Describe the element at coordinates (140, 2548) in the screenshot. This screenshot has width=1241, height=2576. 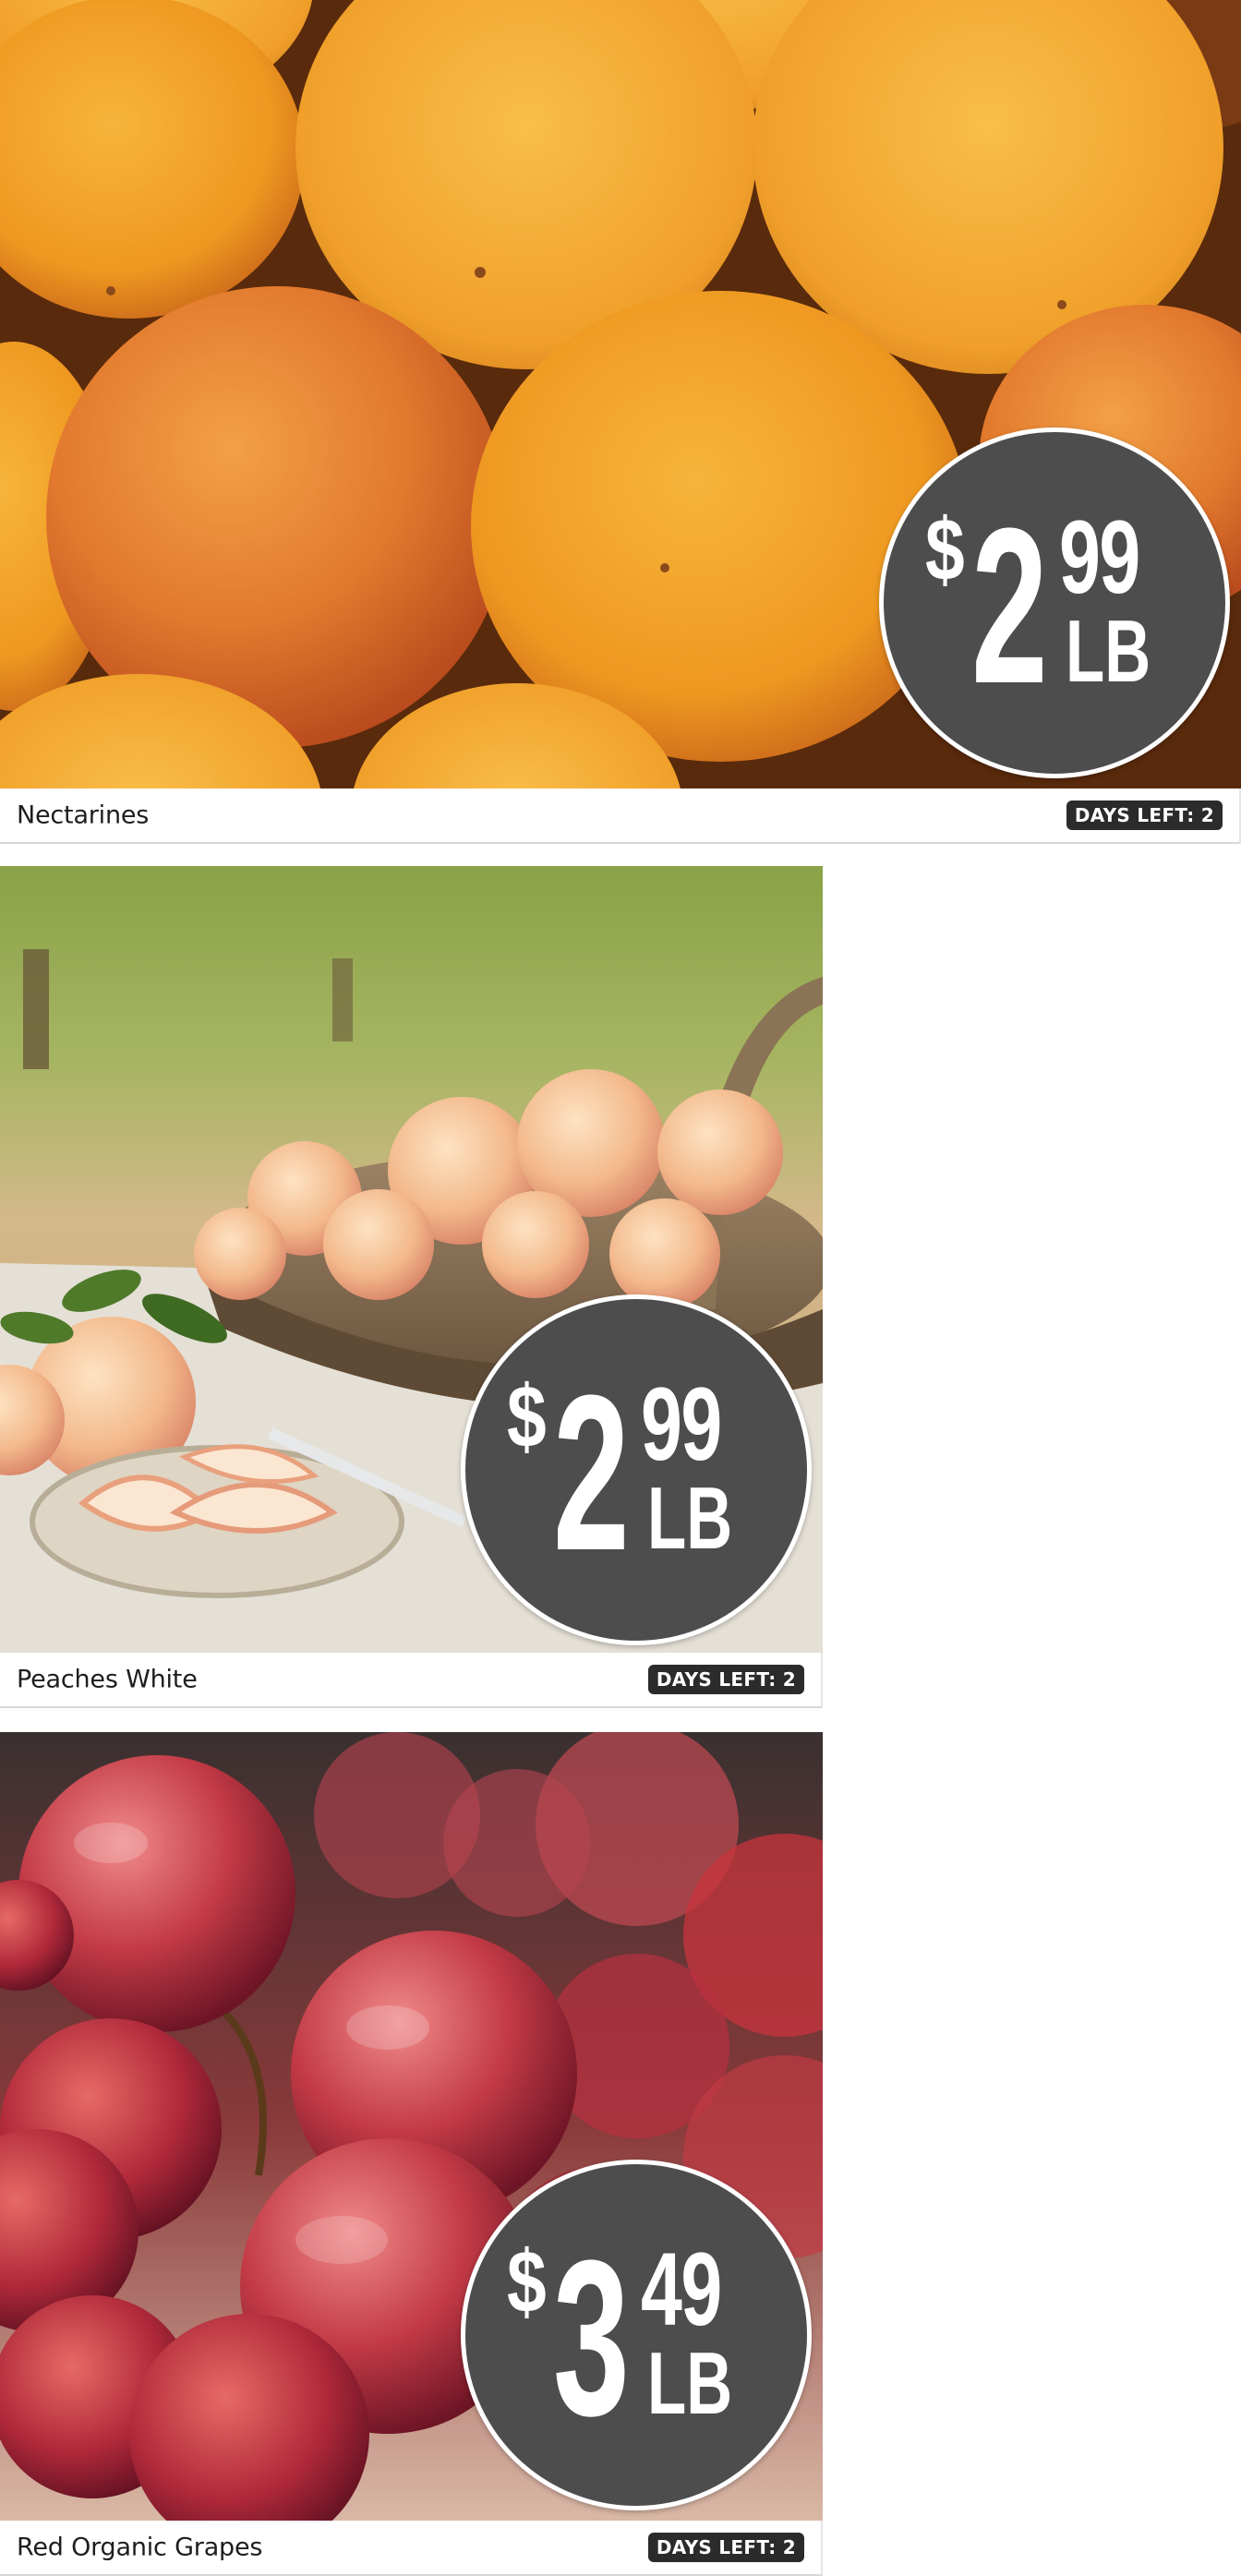
I see `product-name: Red Organic Grapes` at that location.